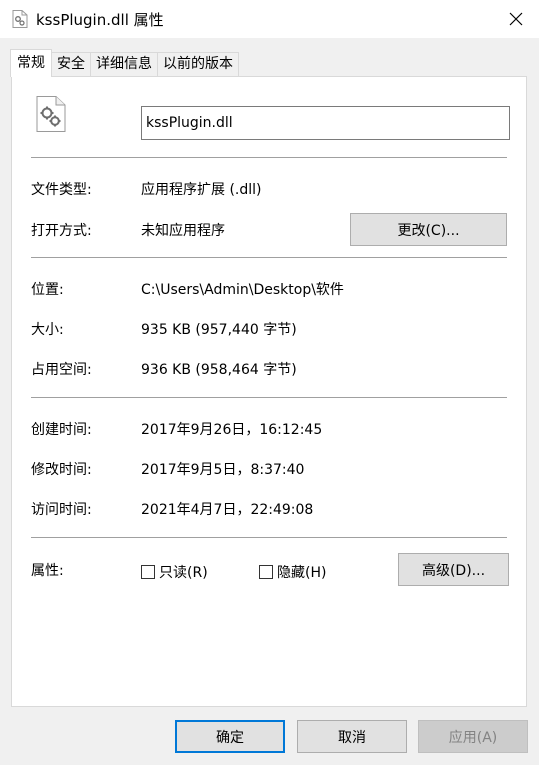 The width and height of the screenshot is (539, 765). I want to click on file-type-label: 文件类型:, so click(61, 190).